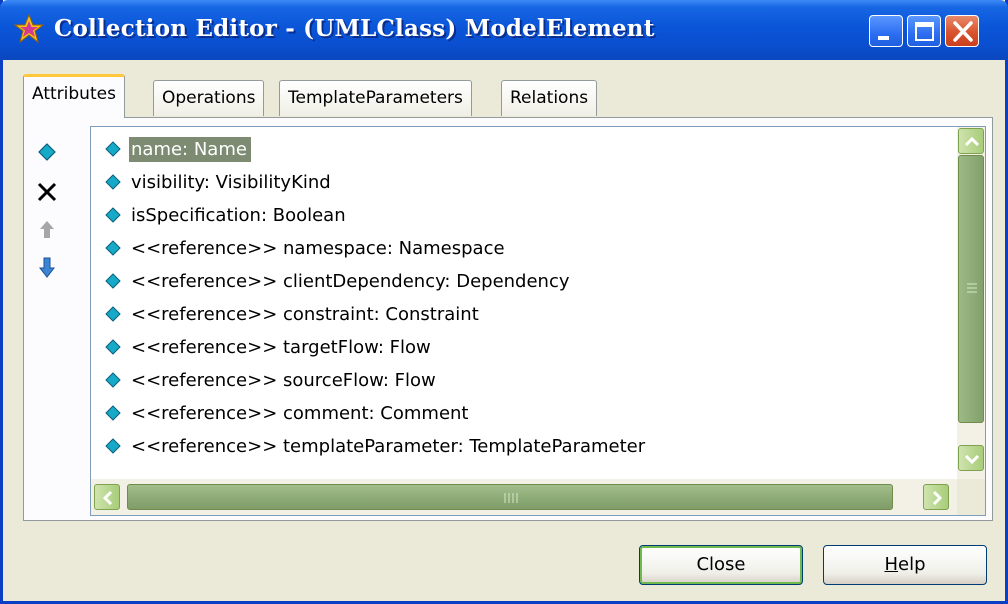 This screenshot has width=1008, height=604. I want to click on chevron-up-icon, so click(972, 141).